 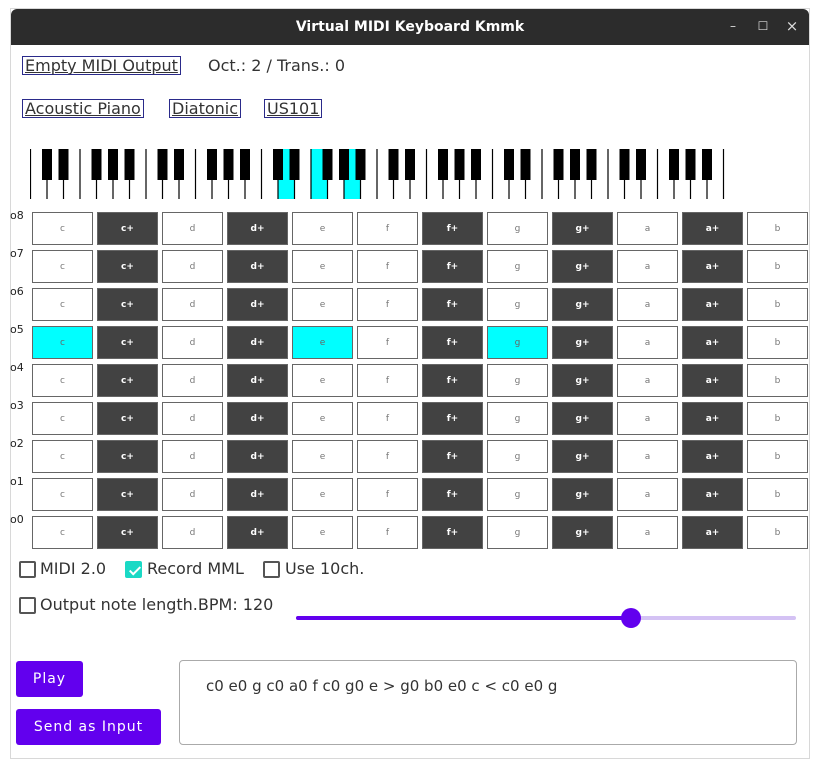 What do you see at coordinates (88, 727) in the screenshot?
I see `send-as-input-button: Send as Input` at bounding box center [88, 727].